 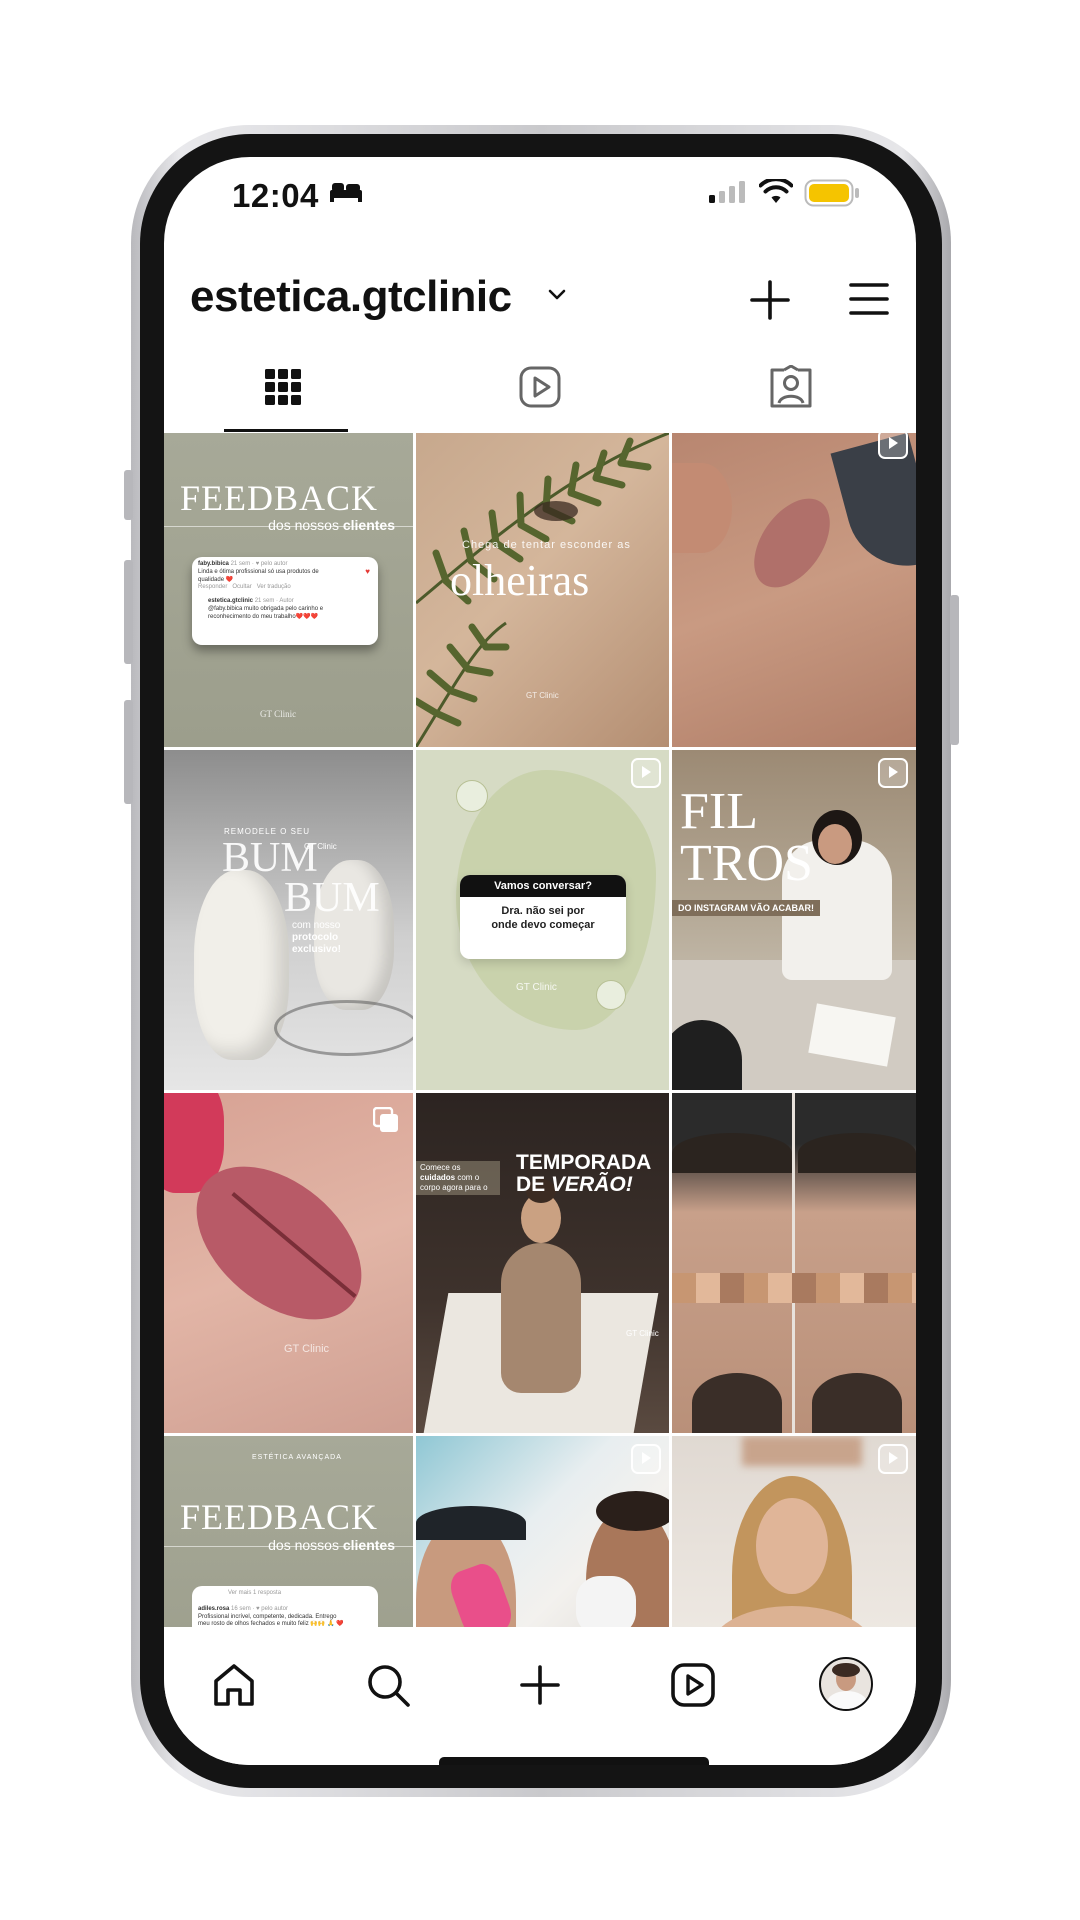 I want to click on chevron-down-icon, so click(x=557, y=295).